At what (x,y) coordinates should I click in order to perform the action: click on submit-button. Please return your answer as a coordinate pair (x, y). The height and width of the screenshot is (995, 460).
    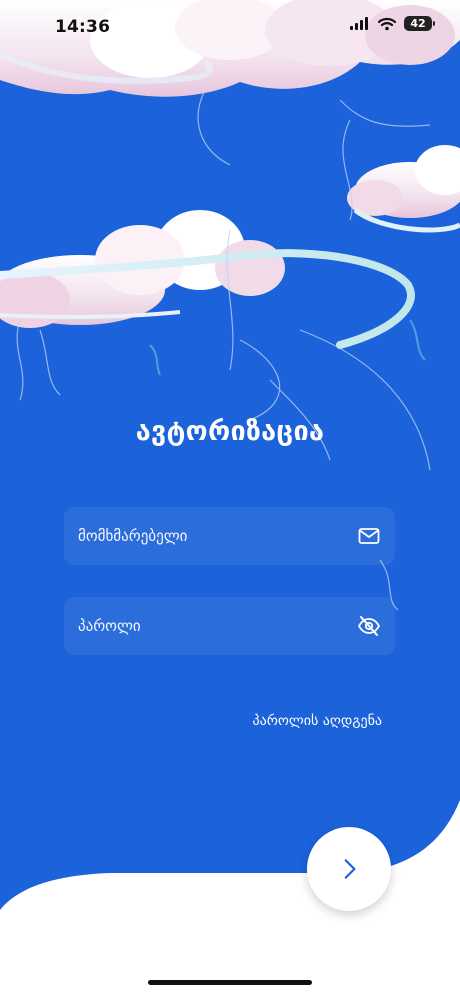
    Looking at the image, I should click on (349, 869).